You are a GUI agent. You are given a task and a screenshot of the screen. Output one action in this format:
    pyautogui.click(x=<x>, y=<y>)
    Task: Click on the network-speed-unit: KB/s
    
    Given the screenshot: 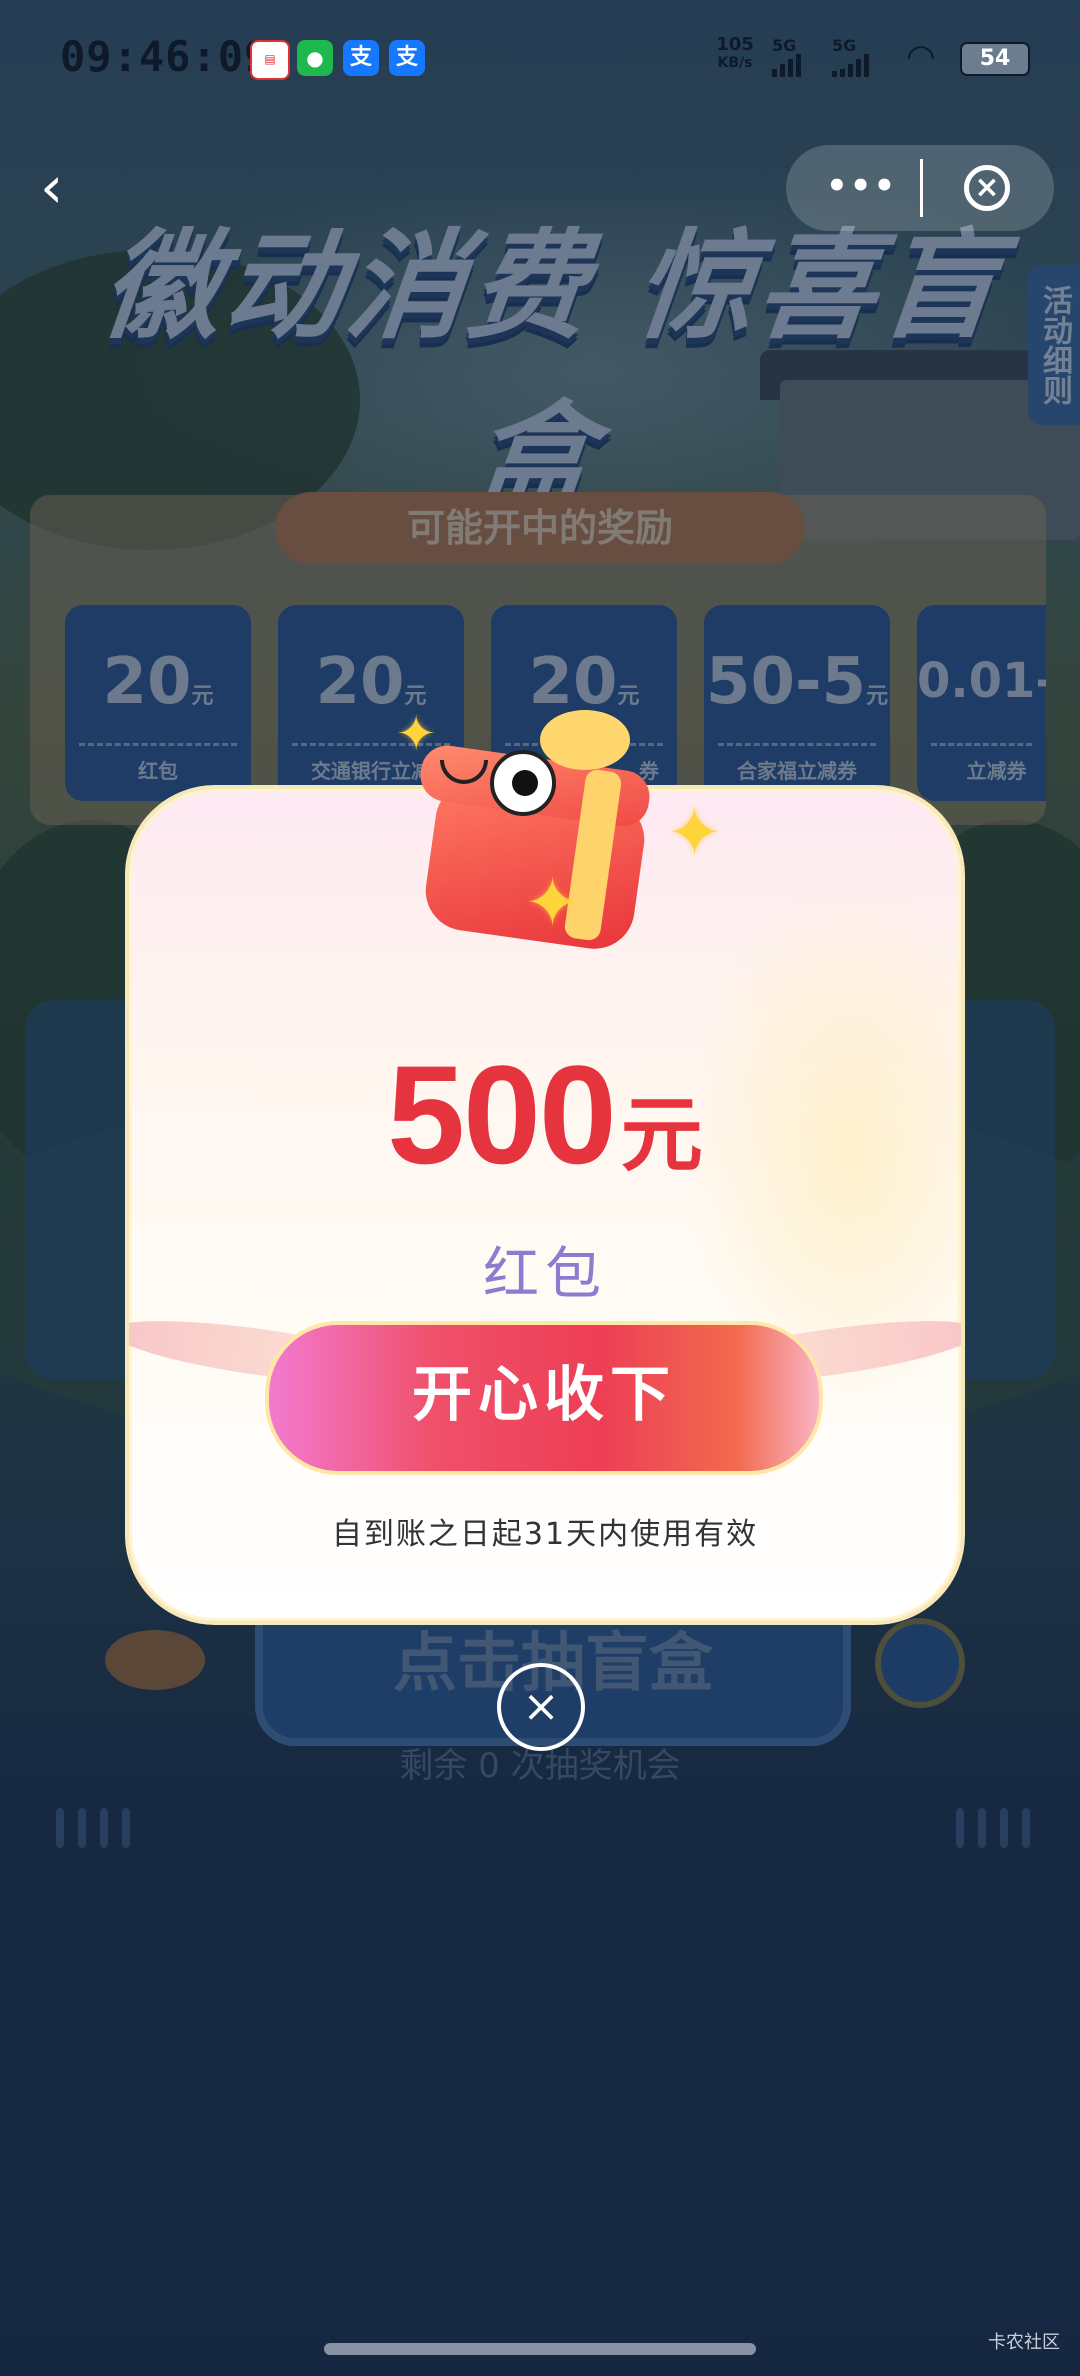 What is the action you would take?
    pyautogui.click(x=735, y=63)
    